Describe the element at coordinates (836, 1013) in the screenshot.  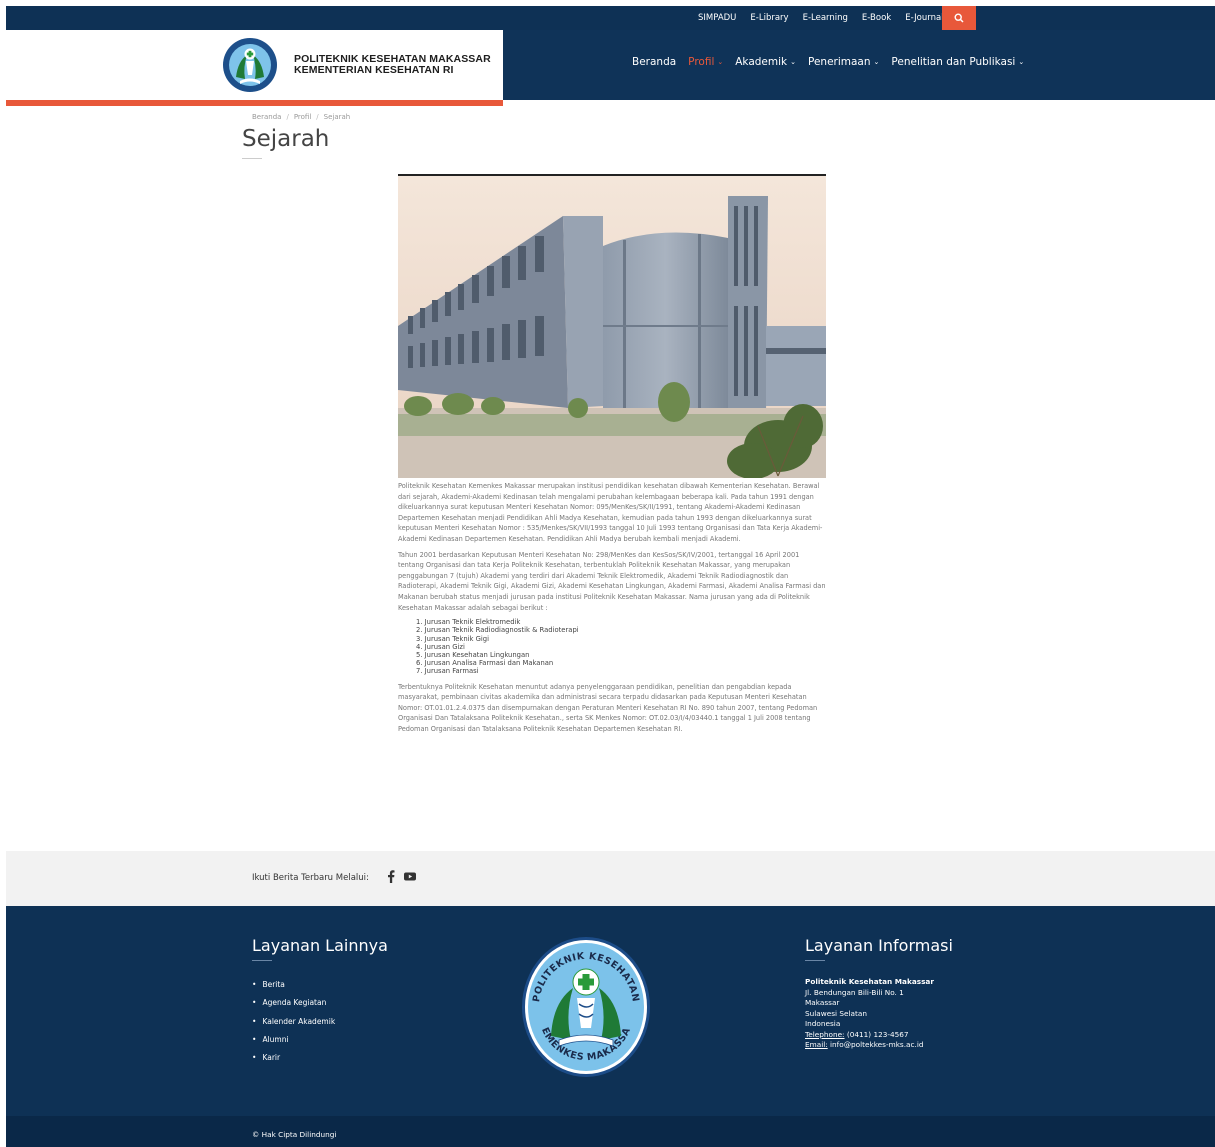
I see `contact-province: Sulawesi Selatan` at that location.